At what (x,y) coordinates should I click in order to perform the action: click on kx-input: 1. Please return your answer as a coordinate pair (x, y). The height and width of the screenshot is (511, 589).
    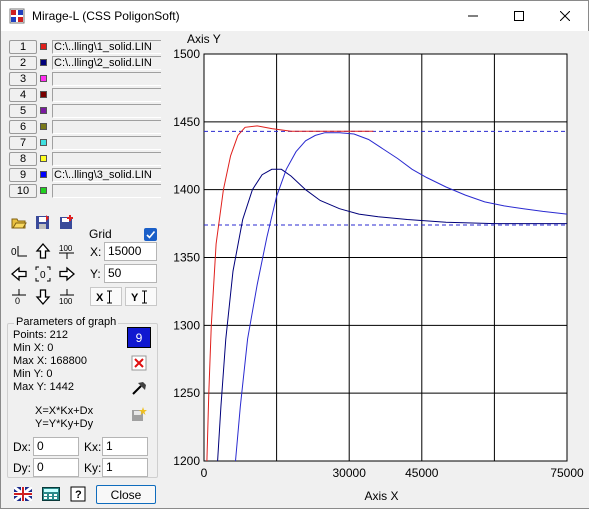
    Looking at the image, I should click on (125, 446).